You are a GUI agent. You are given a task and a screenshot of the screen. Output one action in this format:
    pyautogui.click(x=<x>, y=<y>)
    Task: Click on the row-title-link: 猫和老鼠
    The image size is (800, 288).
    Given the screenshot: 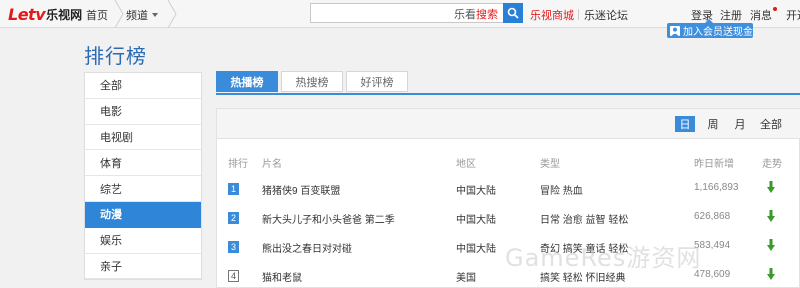 What is the action you would take?
    pyautogui.click(x=282, y=276)
    